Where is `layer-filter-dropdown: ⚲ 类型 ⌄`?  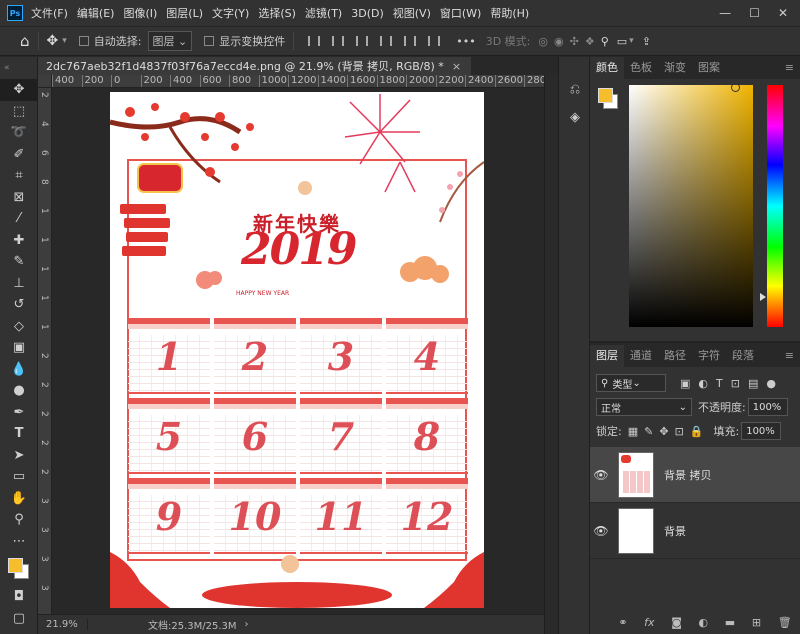 layer-filter-dropdown: ⚲ 类型 ⌄ is located at coordinates (631, 383).